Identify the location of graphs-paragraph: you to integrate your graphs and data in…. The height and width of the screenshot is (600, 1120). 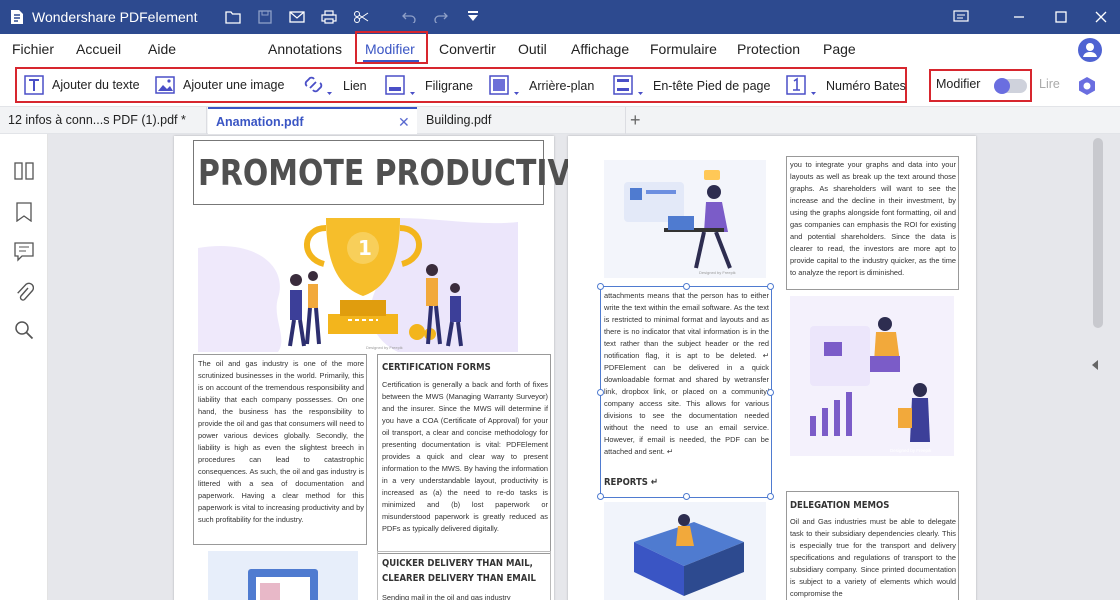
(873, 218).